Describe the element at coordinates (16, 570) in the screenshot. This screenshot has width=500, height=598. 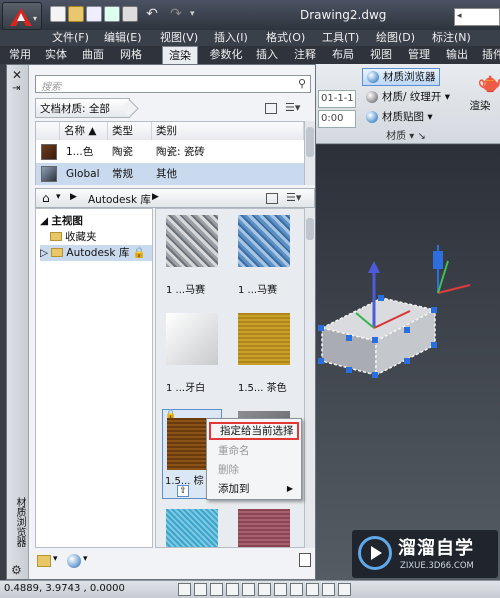
I see `palette-properties-icon: ⚙` at that location.